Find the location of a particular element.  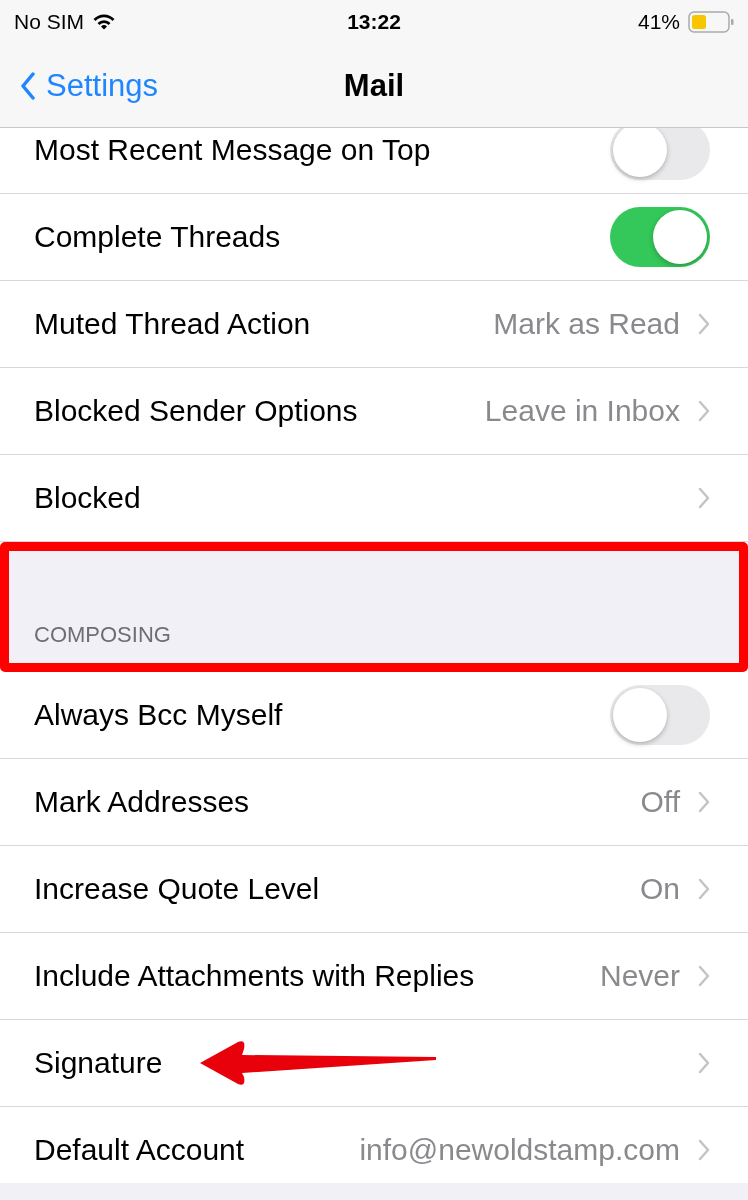

row-value: Off is located at coordinates (660, 802).